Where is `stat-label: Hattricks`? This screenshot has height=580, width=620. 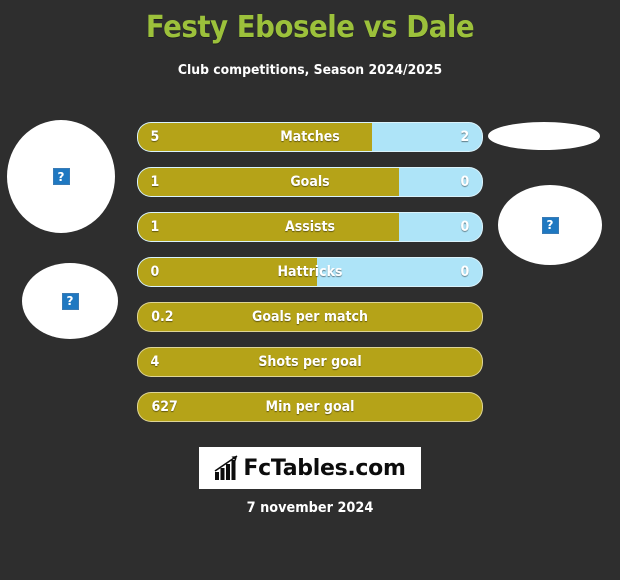
stat-label: Hattricks is located at coordinates (310, 272).